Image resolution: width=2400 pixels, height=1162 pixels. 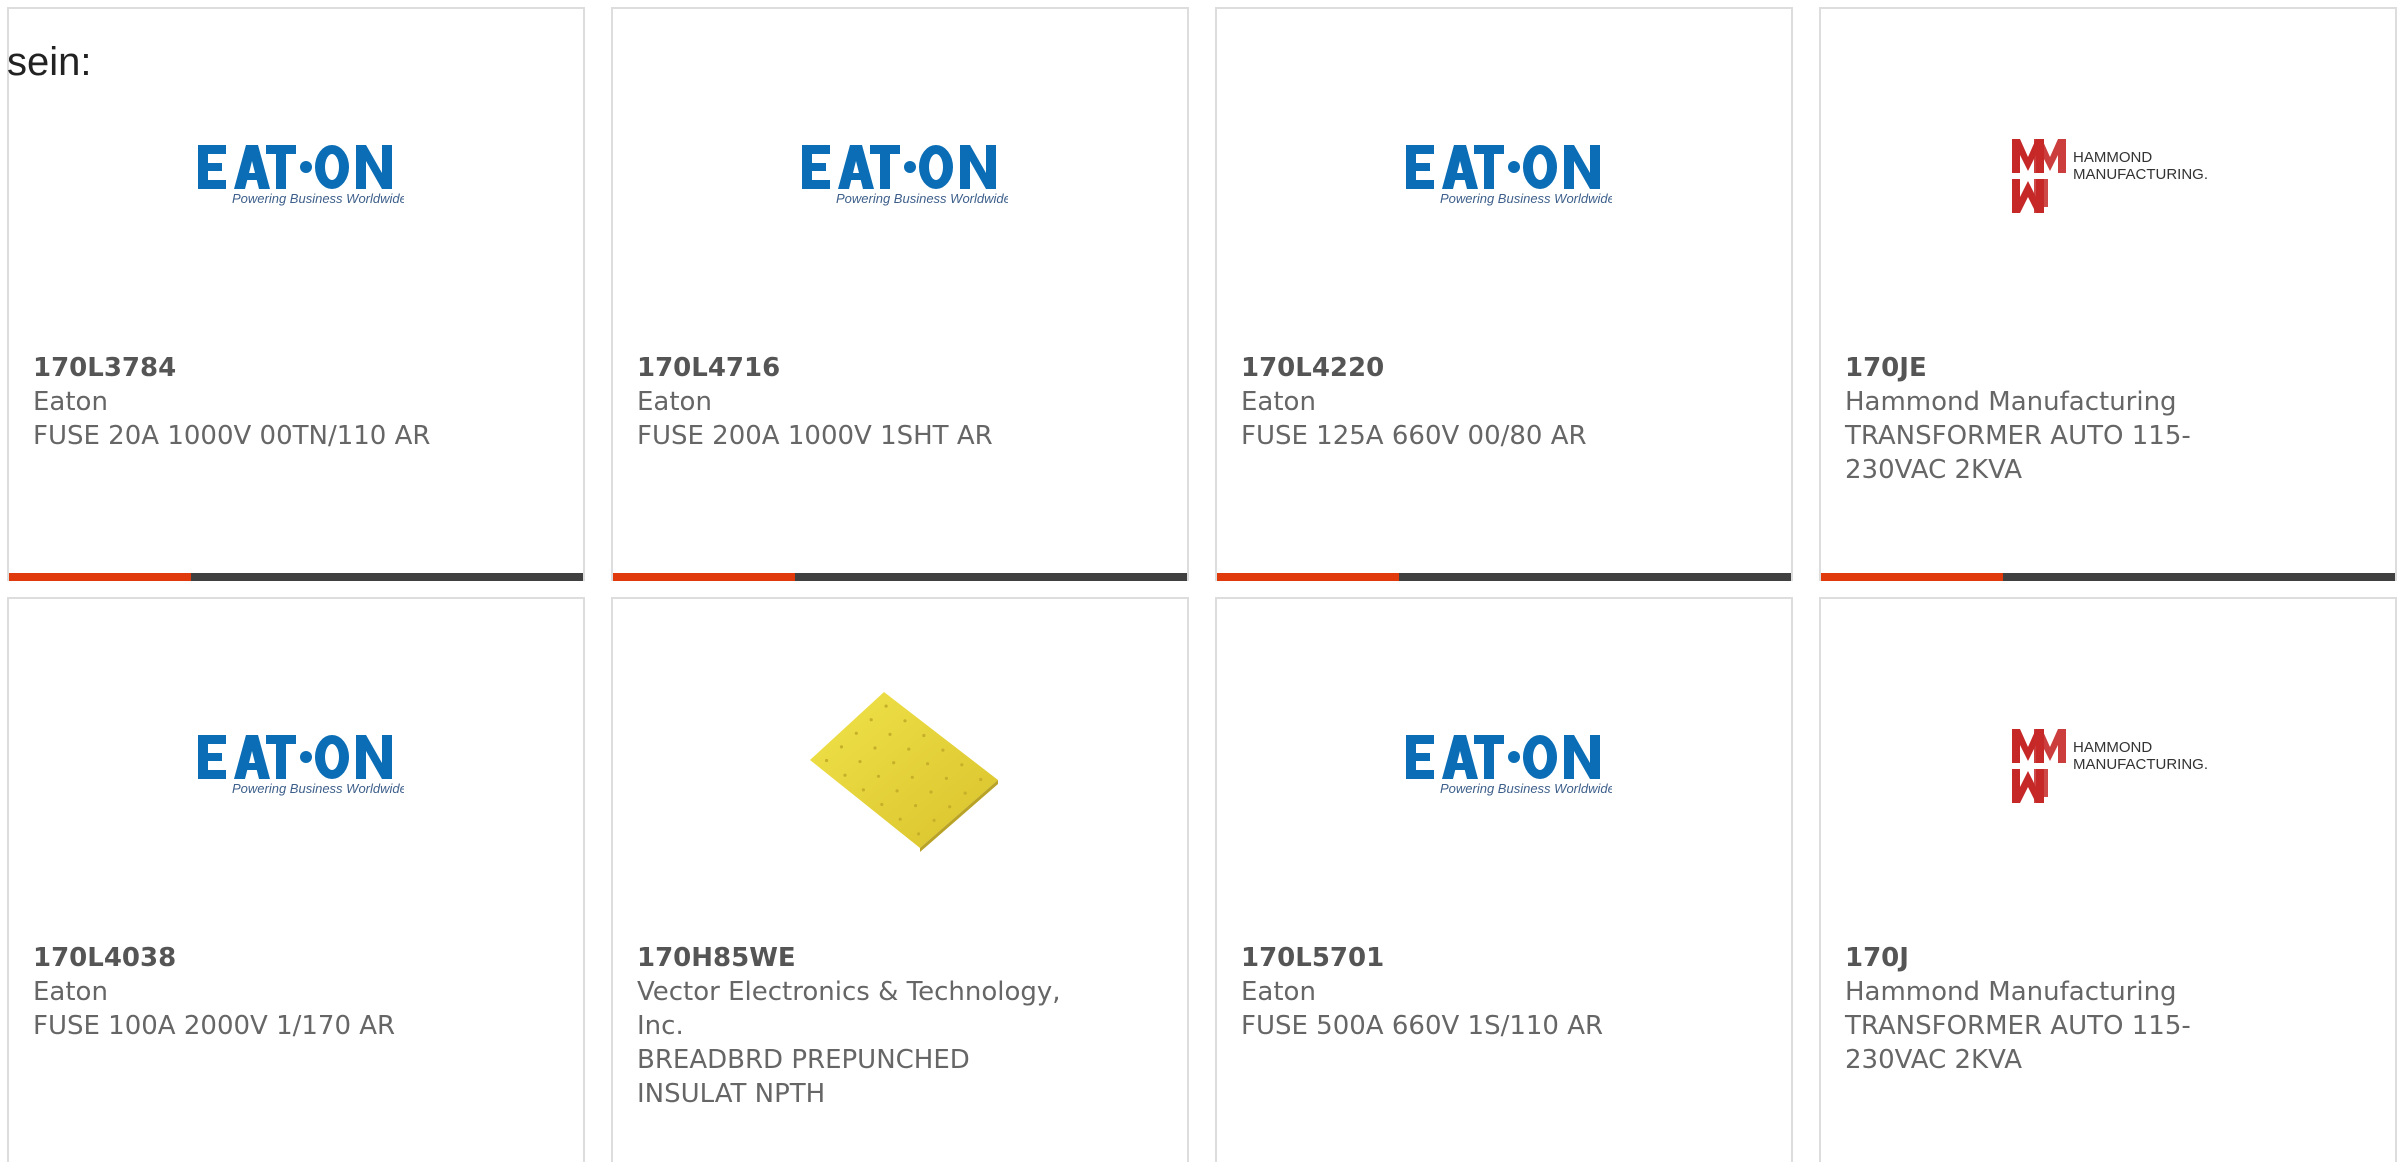 What do you see at coordinates (232, 436) in the screenshot?
I see `product-description: FUSE 20A 1000V 00TN/110 AR` at bounding box center [232, 436].